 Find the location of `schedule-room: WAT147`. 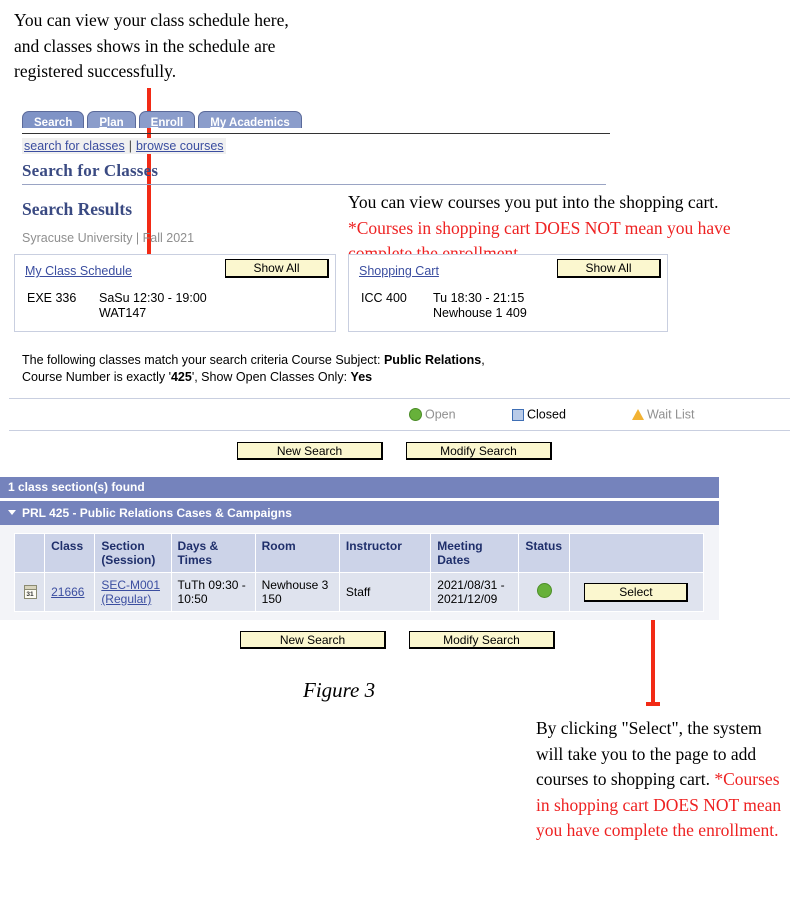

schedule-room: WAT147 is located at coordinates (123, 313).